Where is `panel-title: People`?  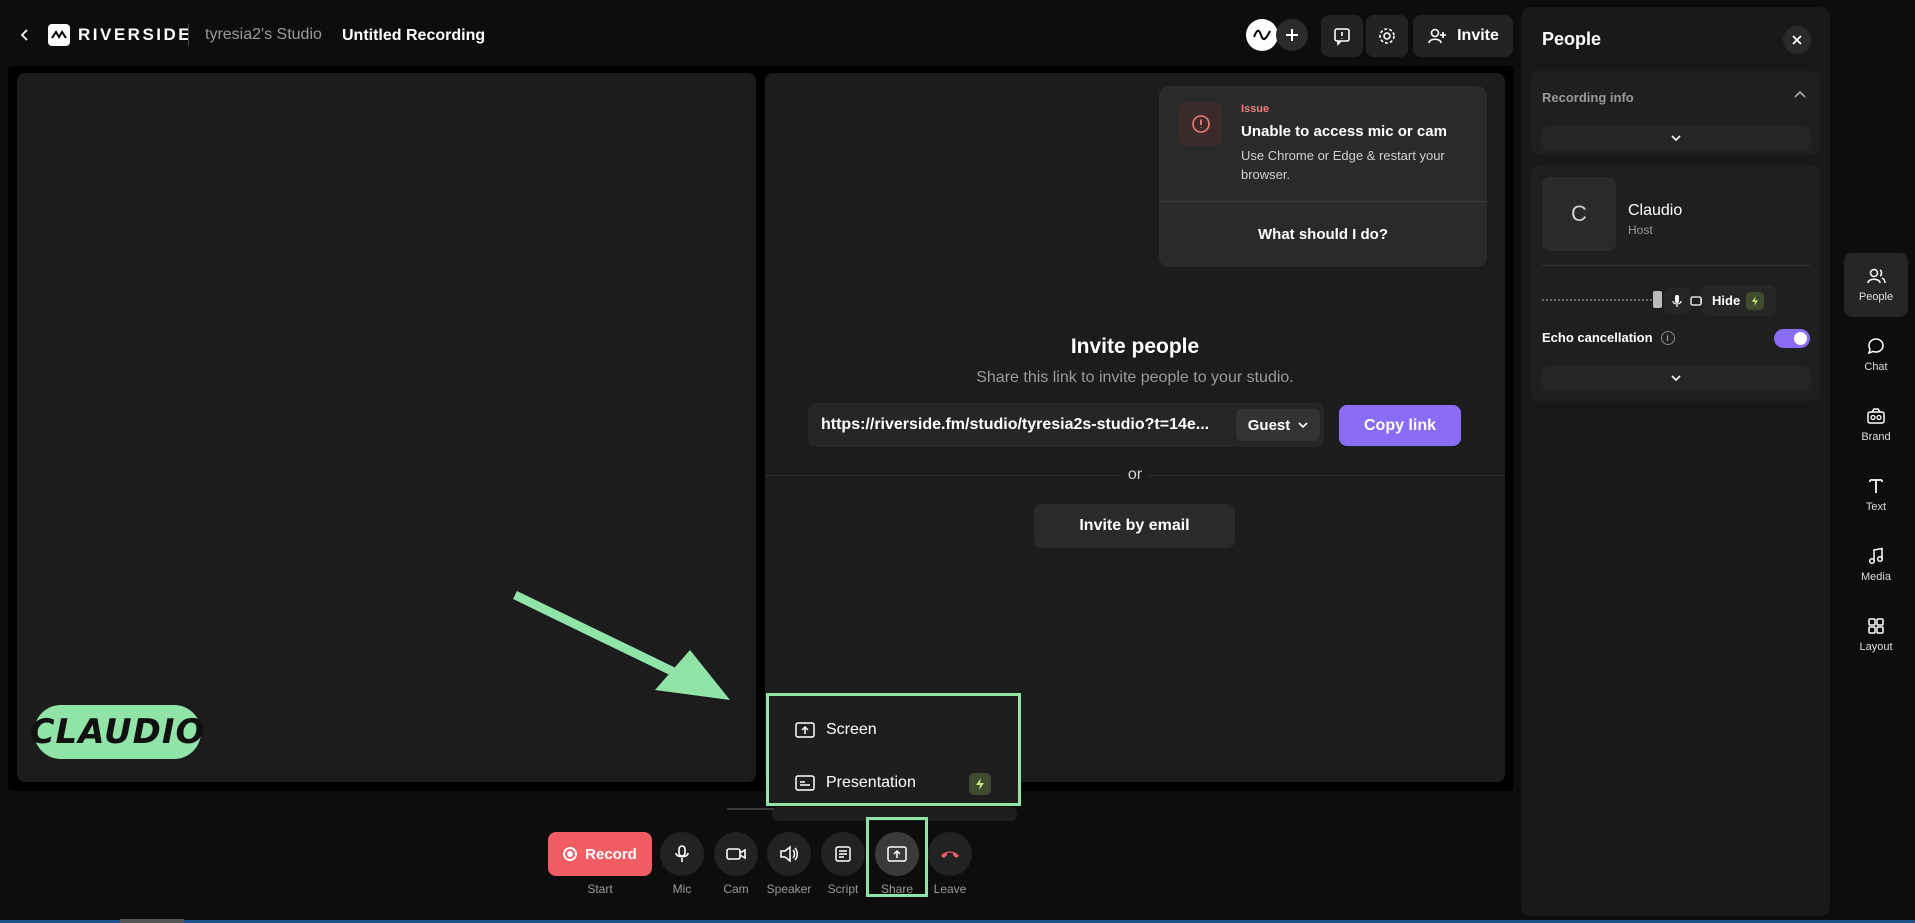 panel-title: People is located at coordinates (1572, 39).